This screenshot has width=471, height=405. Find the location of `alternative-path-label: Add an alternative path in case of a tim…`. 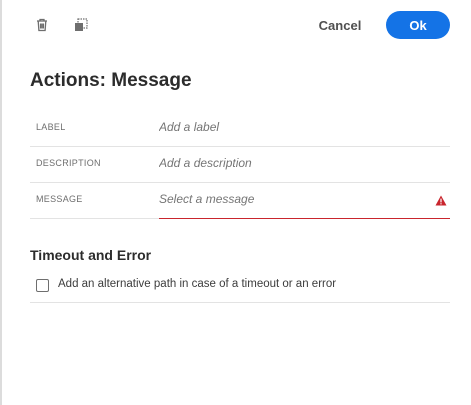

alternative-path-label: Add an alternative path in case of a tim… is located at coordinates (197, 284).